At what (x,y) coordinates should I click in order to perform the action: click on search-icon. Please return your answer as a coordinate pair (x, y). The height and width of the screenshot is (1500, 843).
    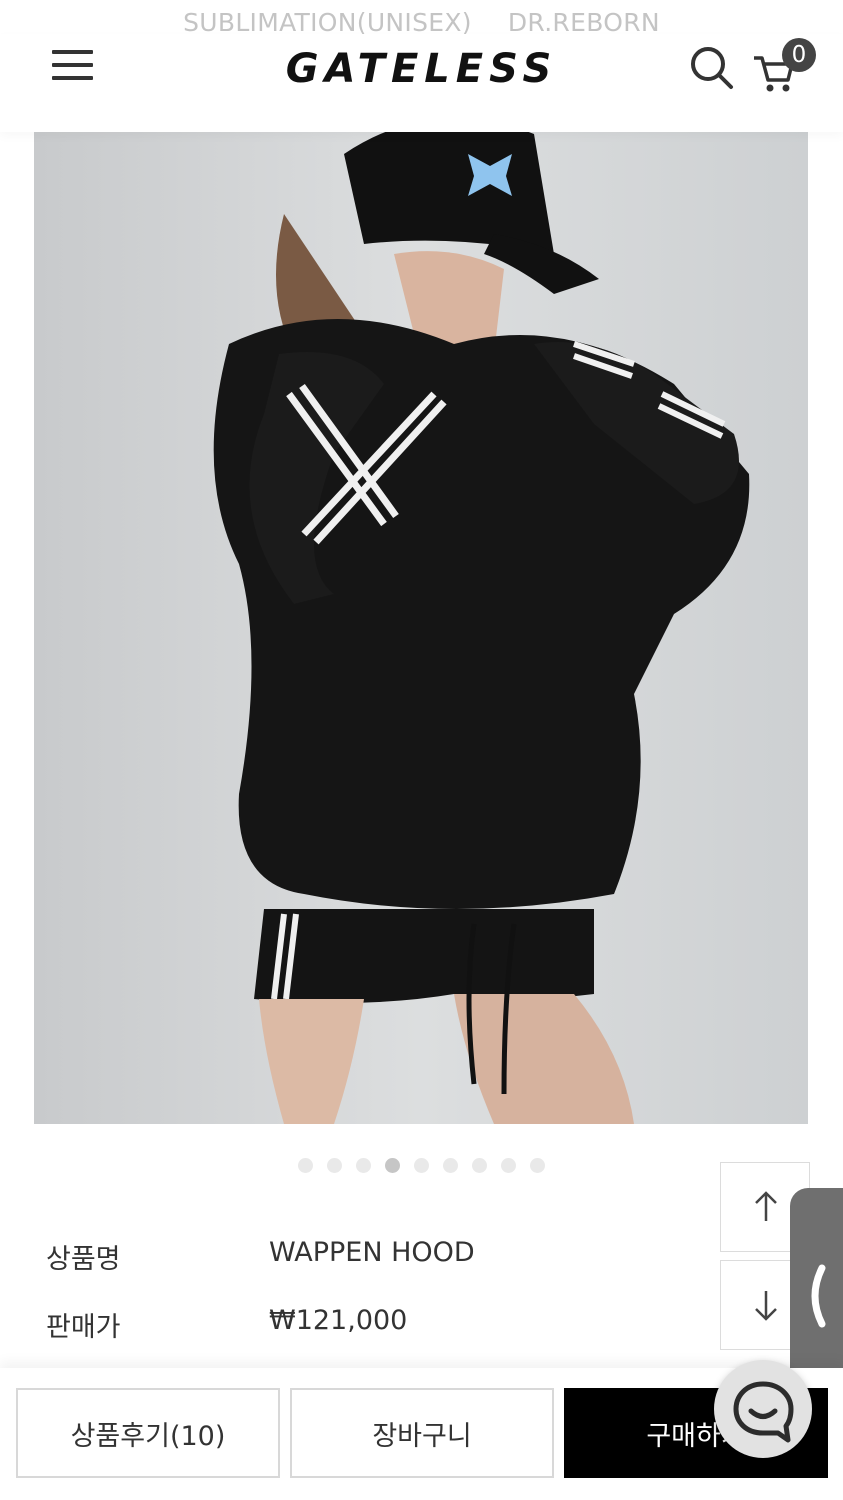
    Looking at the image, I should click on (712, 68).